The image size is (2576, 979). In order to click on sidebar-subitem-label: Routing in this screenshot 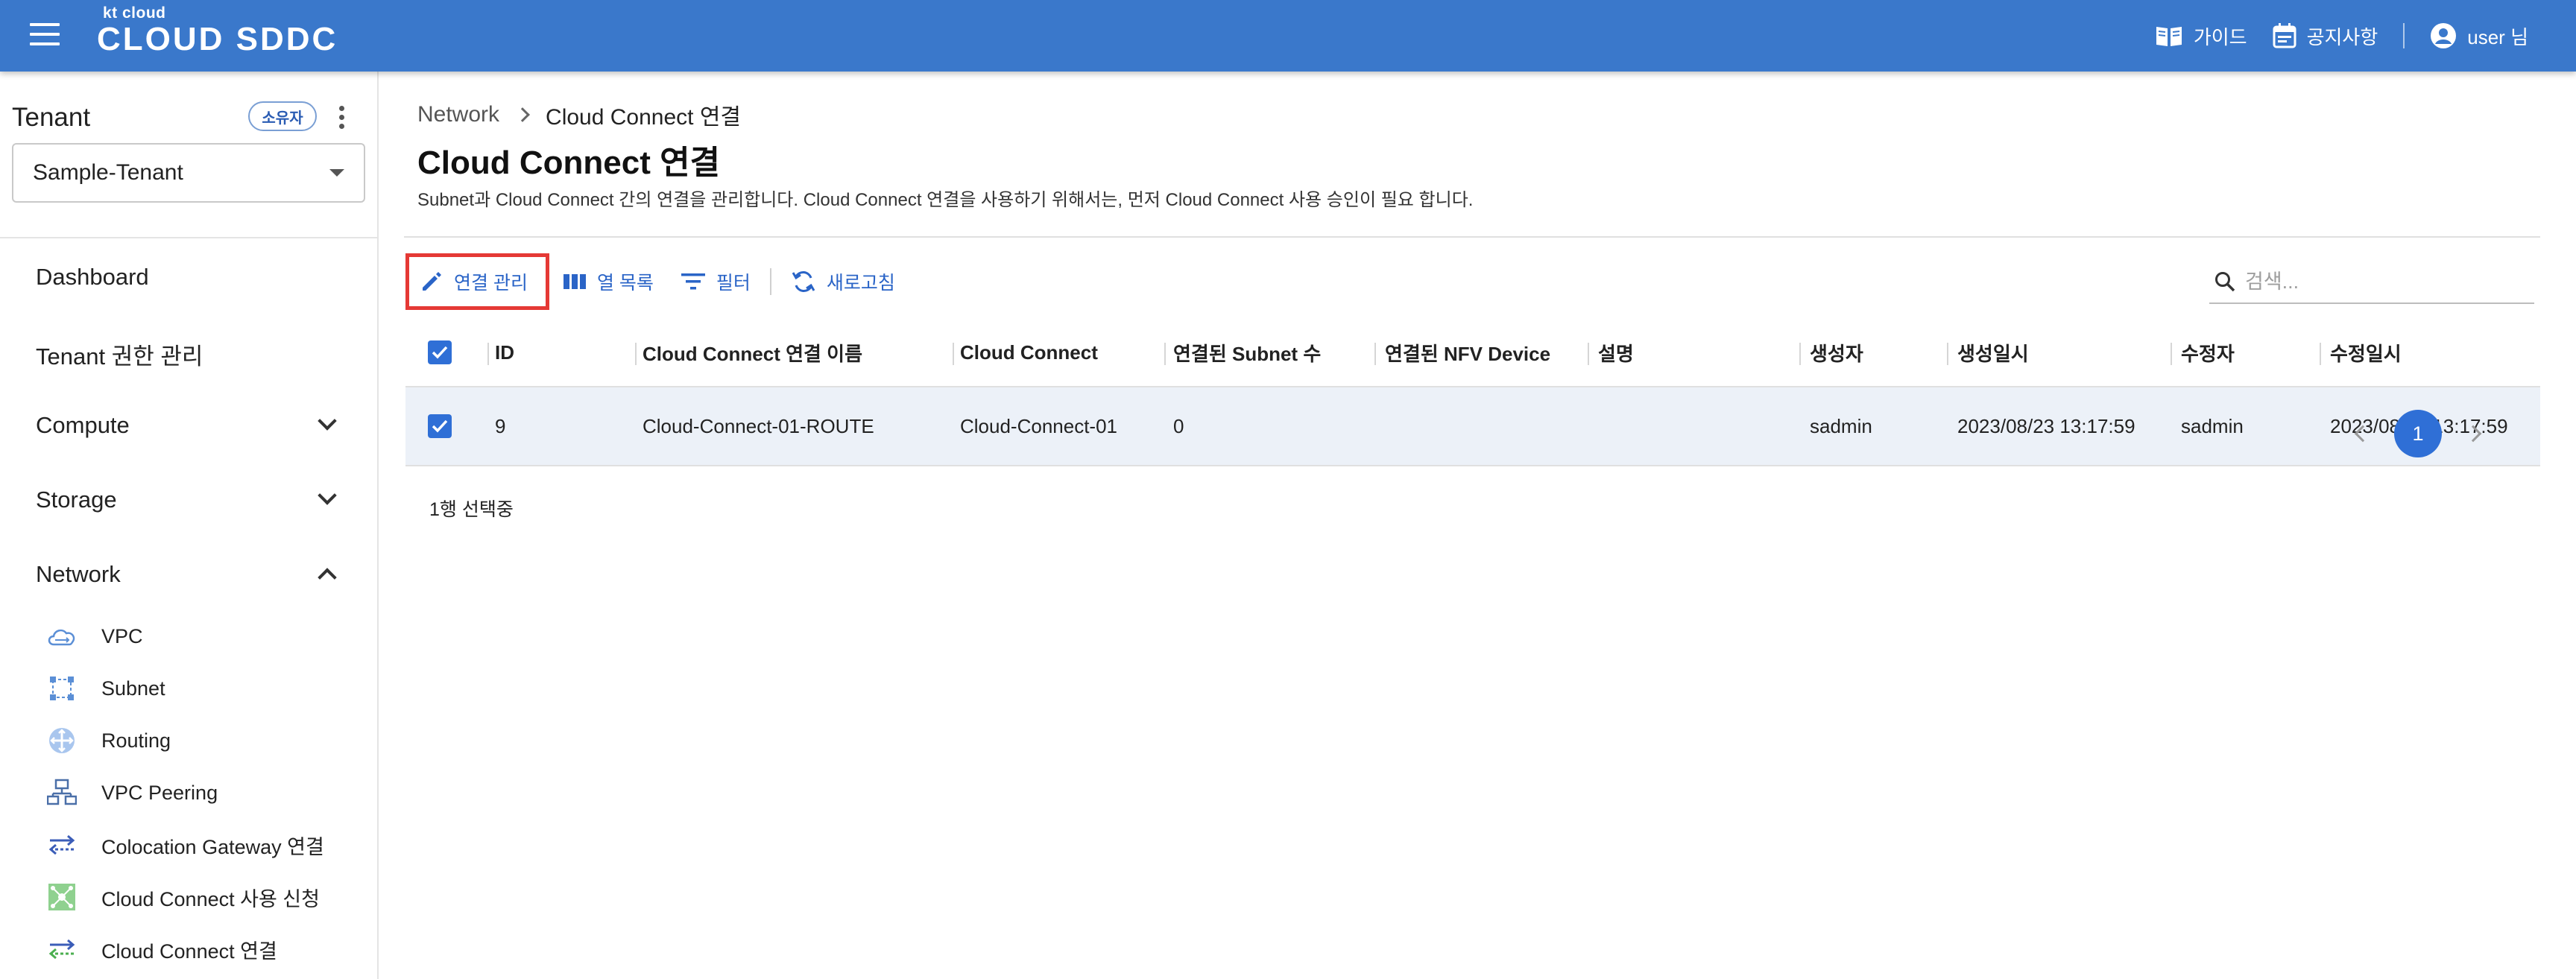, I will do `click(136, 741)`.